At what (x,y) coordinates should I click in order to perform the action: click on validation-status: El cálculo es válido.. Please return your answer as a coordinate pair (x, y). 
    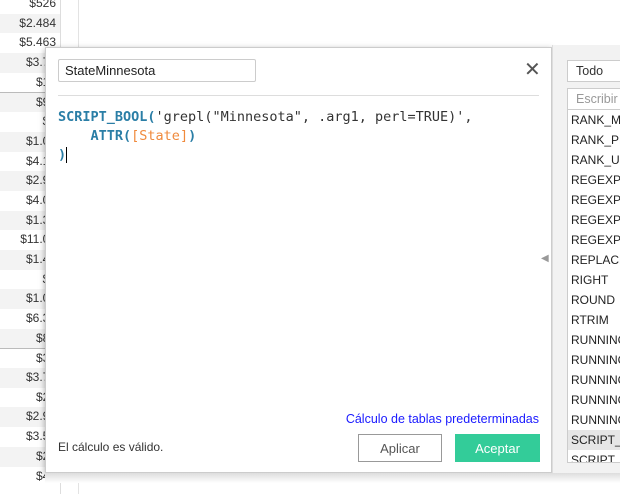
    Looking at the image, I should click on (111, 447).